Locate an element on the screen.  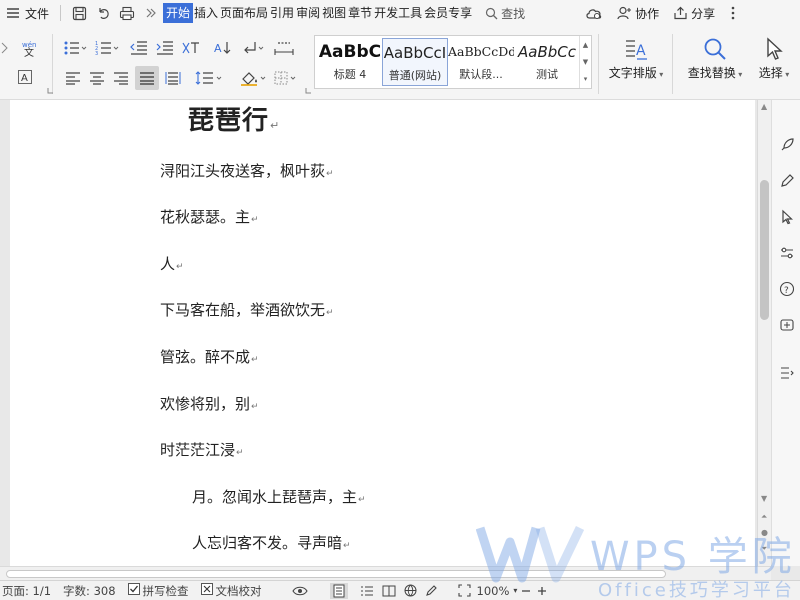
share-button: 分享 is located at coordinates (694, 13).